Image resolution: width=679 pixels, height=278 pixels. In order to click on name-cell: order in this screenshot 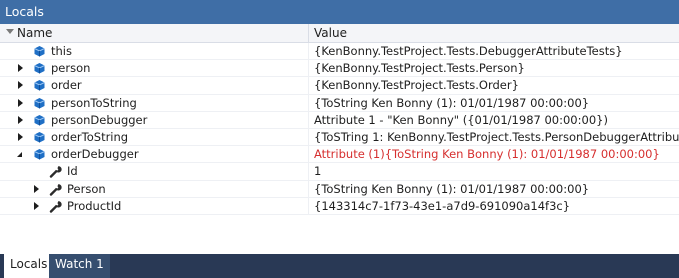, I will do `click(153, 85)`.